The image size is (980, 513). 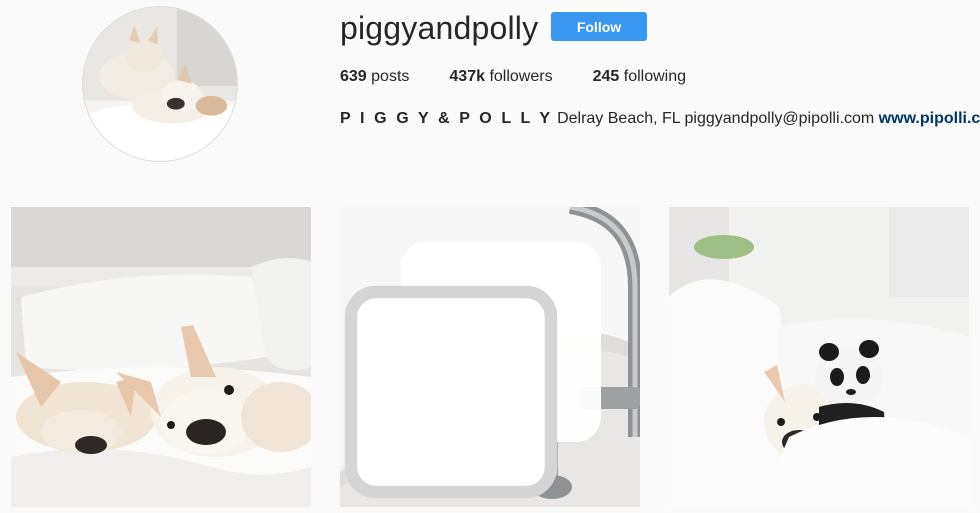 I want to click on posts-count: 639, so click(x=353, y=76).